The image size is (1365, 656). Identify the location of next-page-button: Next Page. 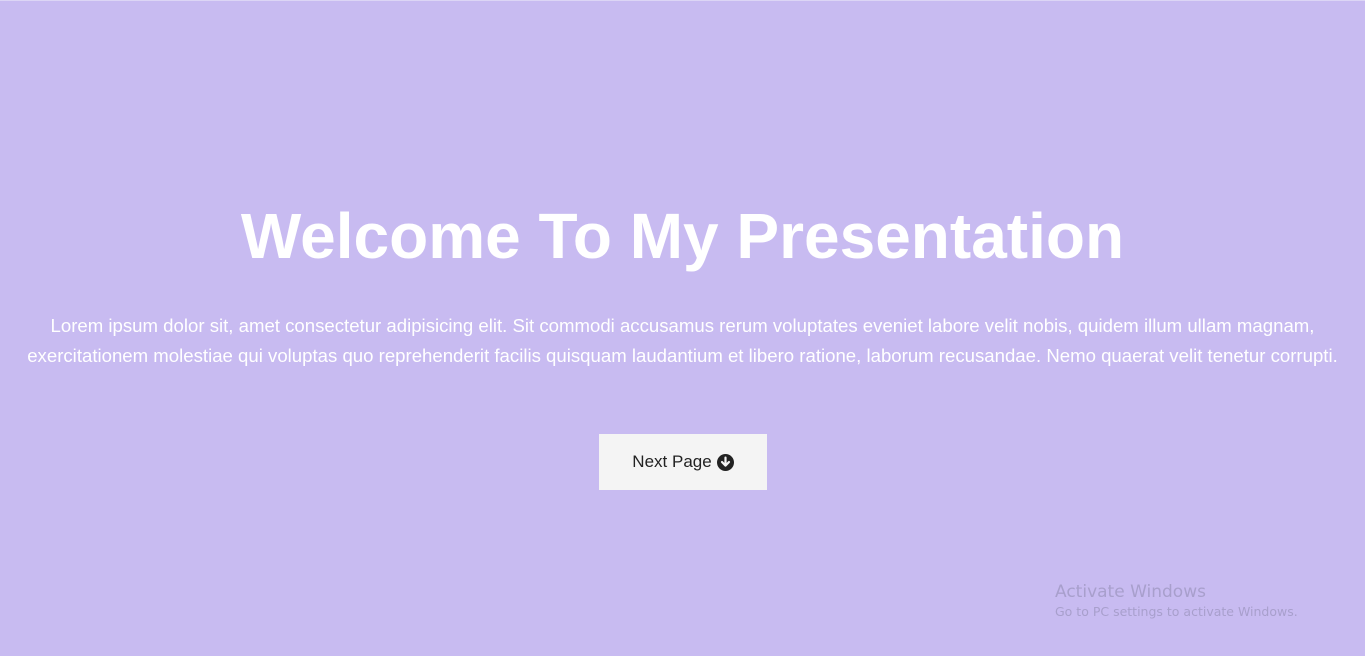
(683, 462).